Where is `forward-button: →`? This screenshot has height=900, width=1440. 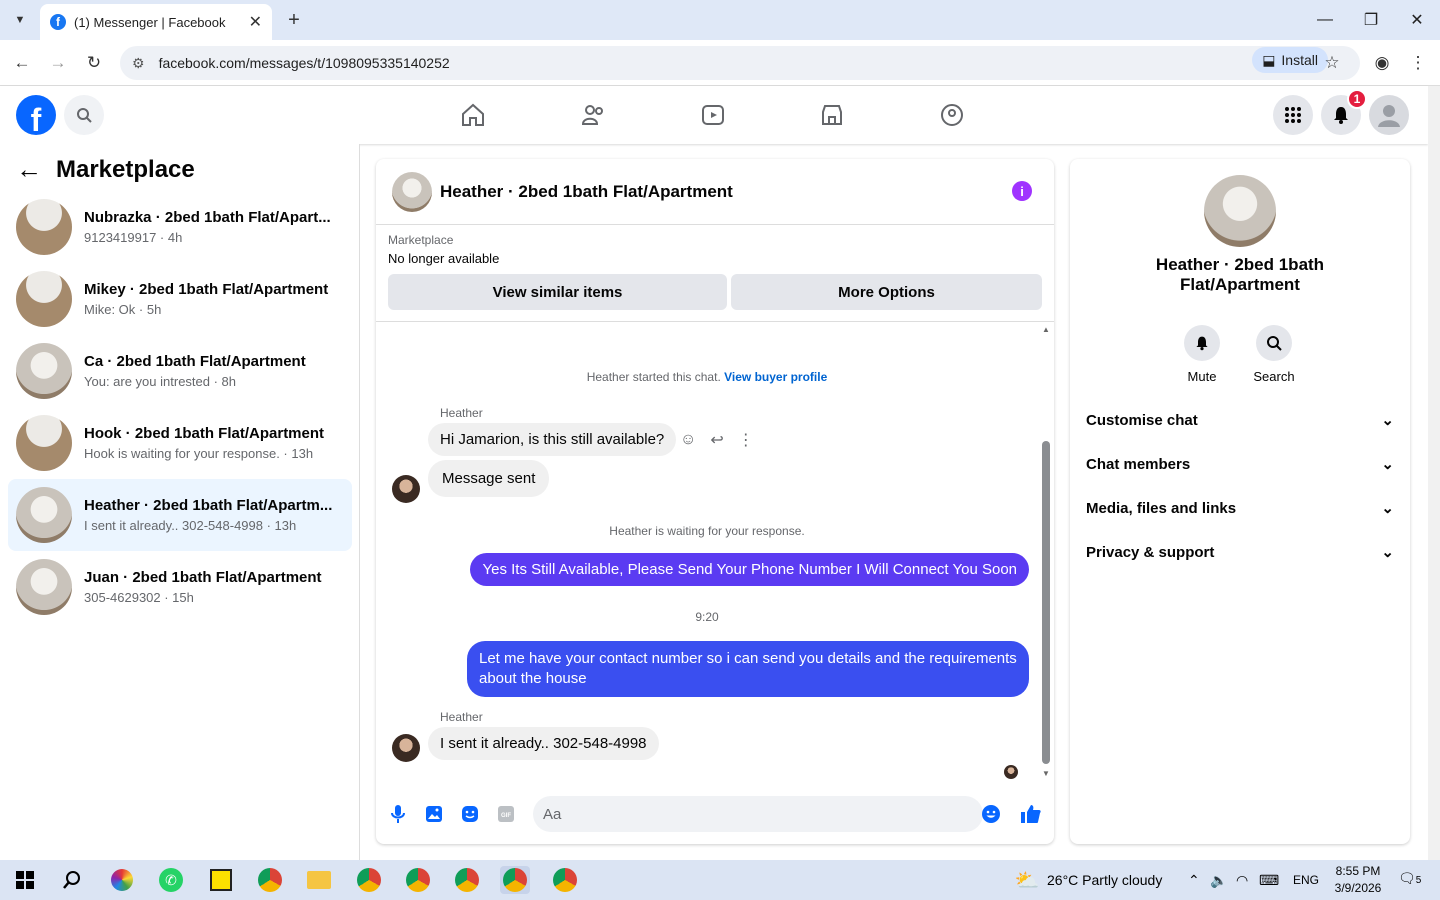 forward-button: → is located at coordinates (58, 63).